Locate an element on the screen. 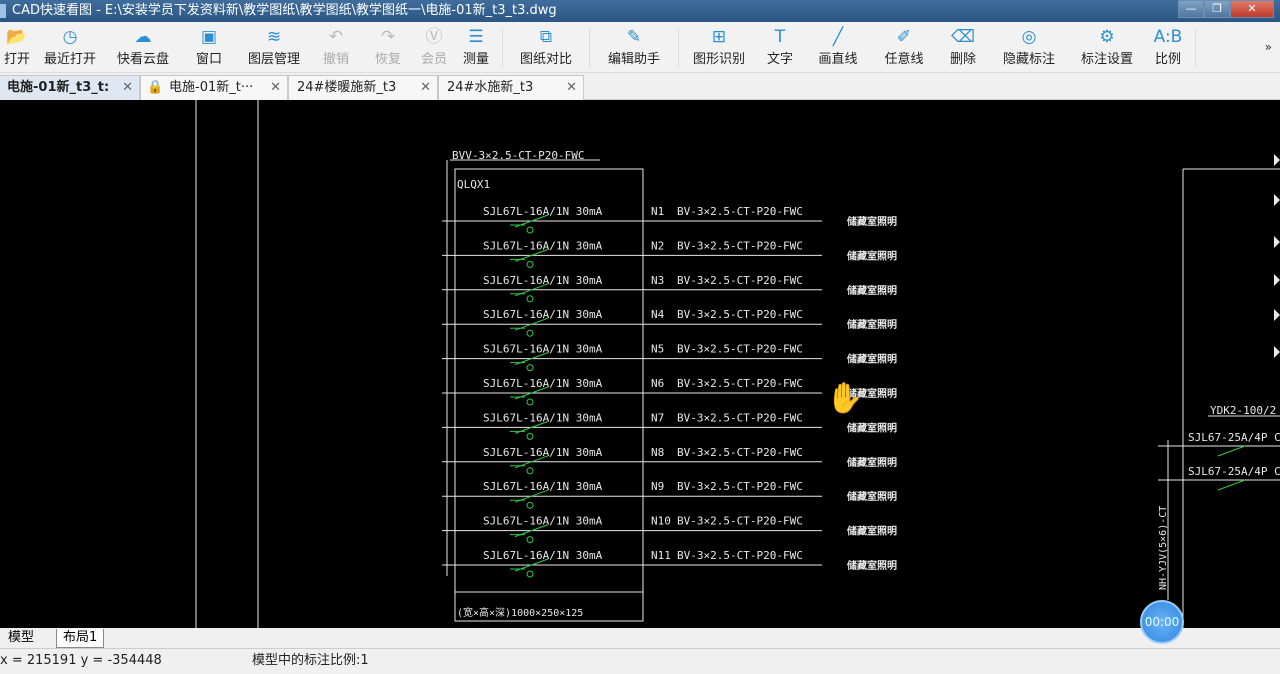 This screenshot has width=1280, height=674. toolbar-separator is located at coordinates (589, 48).